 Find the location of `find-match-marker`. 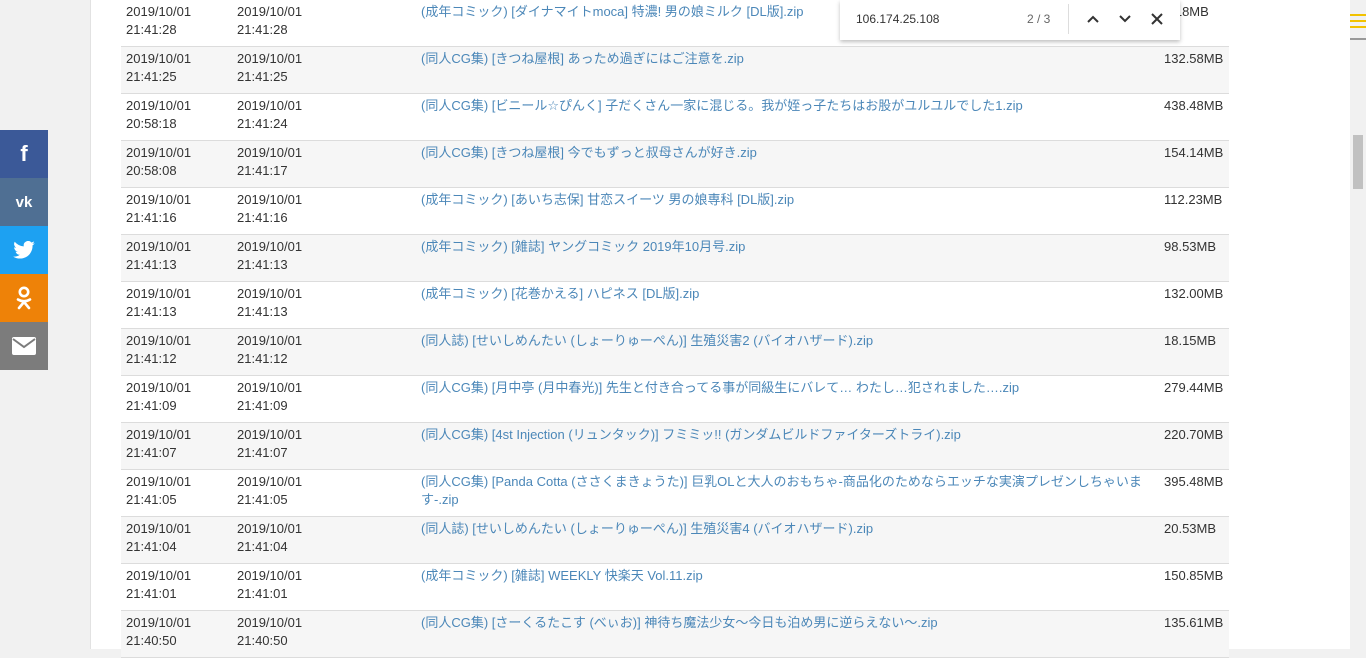

find-match-marker is located at coordinates (1358, 15).